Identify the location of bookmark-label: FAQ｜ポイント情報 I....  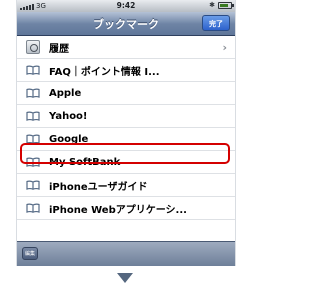
(104, 72).